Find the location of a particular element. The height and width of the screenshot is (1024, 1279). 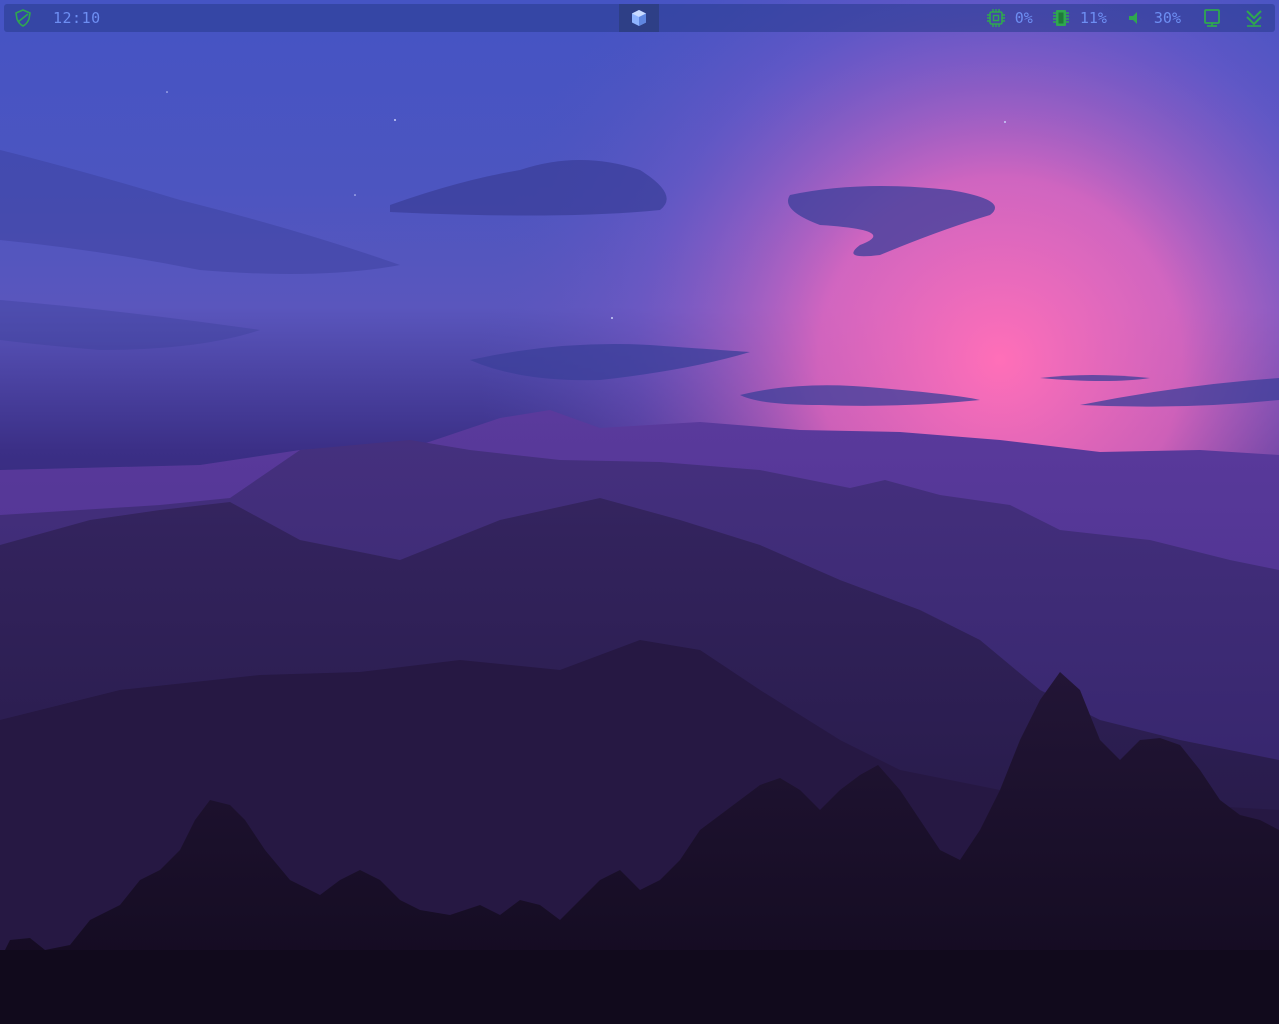

speaker-icon is located at coordinates (1132, 18).